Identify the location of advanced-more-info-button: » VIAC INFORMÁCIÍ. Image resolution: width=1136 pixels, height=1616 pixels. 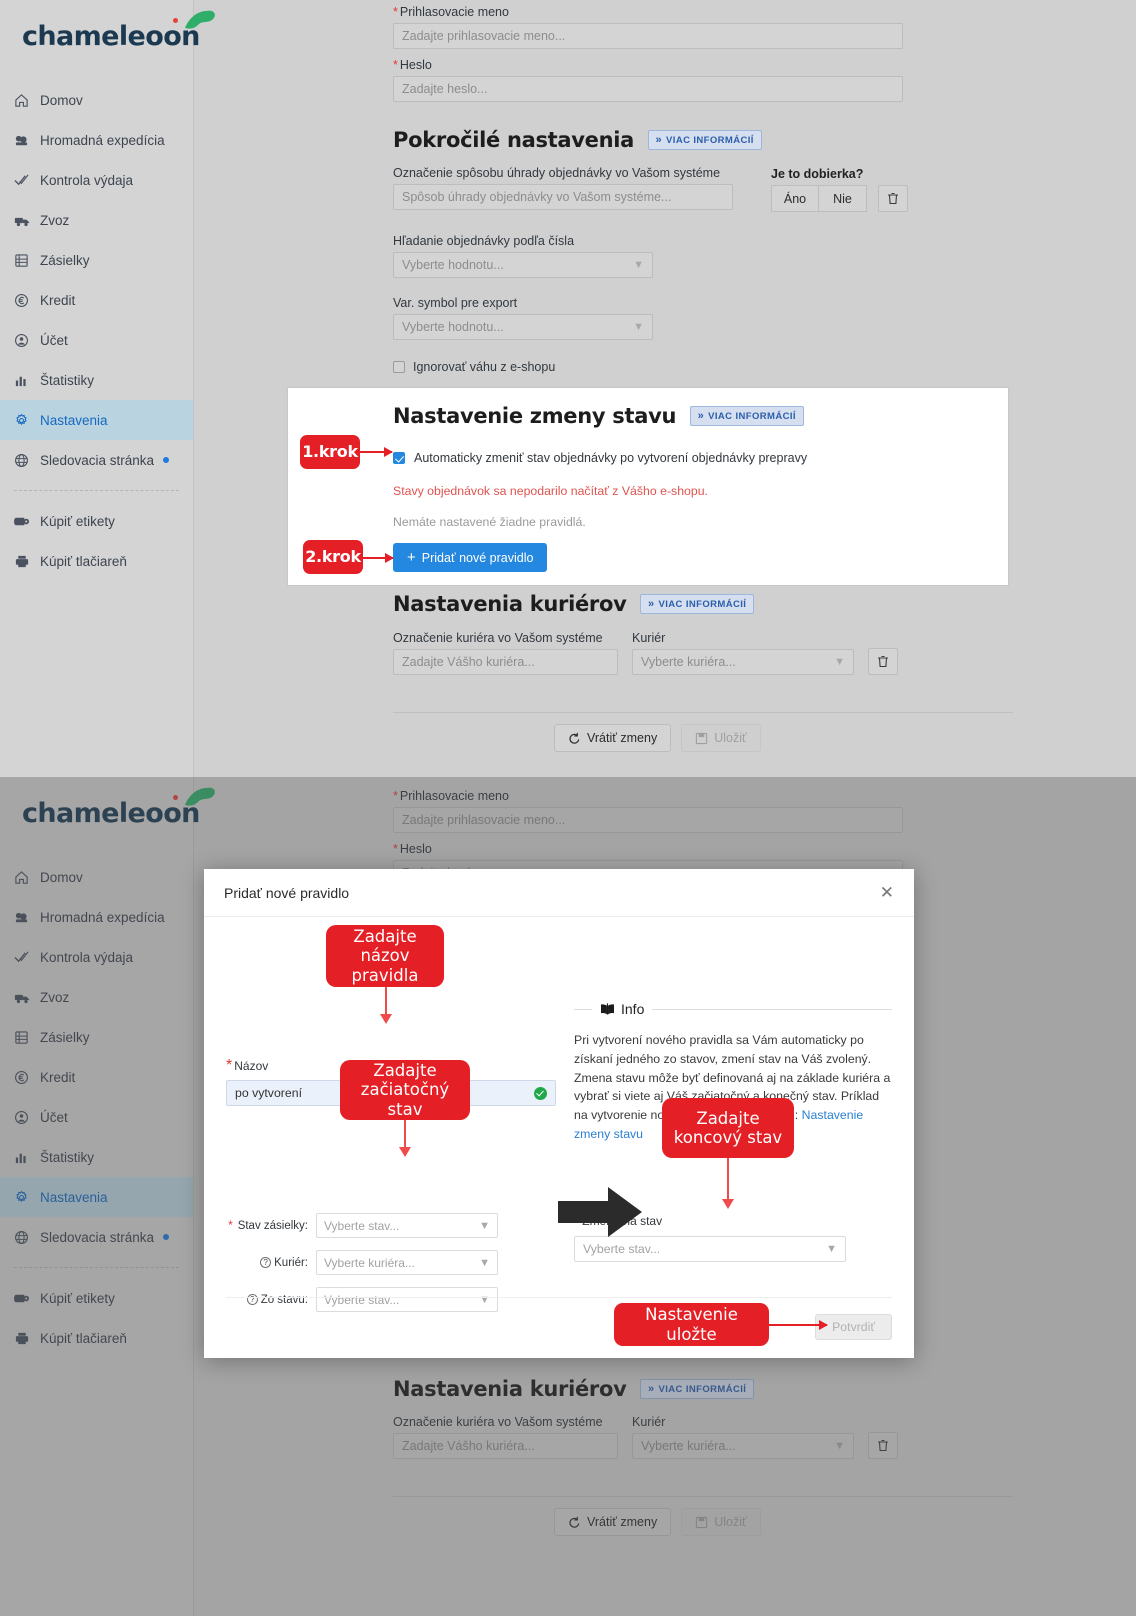
(704, 140).